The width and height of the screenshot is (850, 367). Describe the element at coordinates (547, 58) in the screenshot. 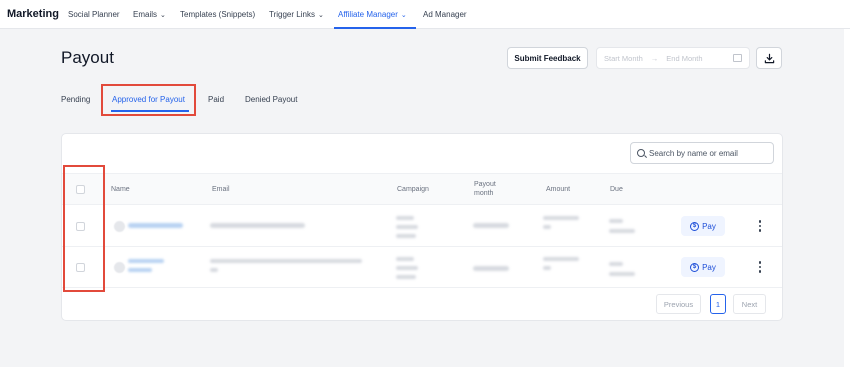

I see `submit-feedback-button: Submit Feedback` at that location.